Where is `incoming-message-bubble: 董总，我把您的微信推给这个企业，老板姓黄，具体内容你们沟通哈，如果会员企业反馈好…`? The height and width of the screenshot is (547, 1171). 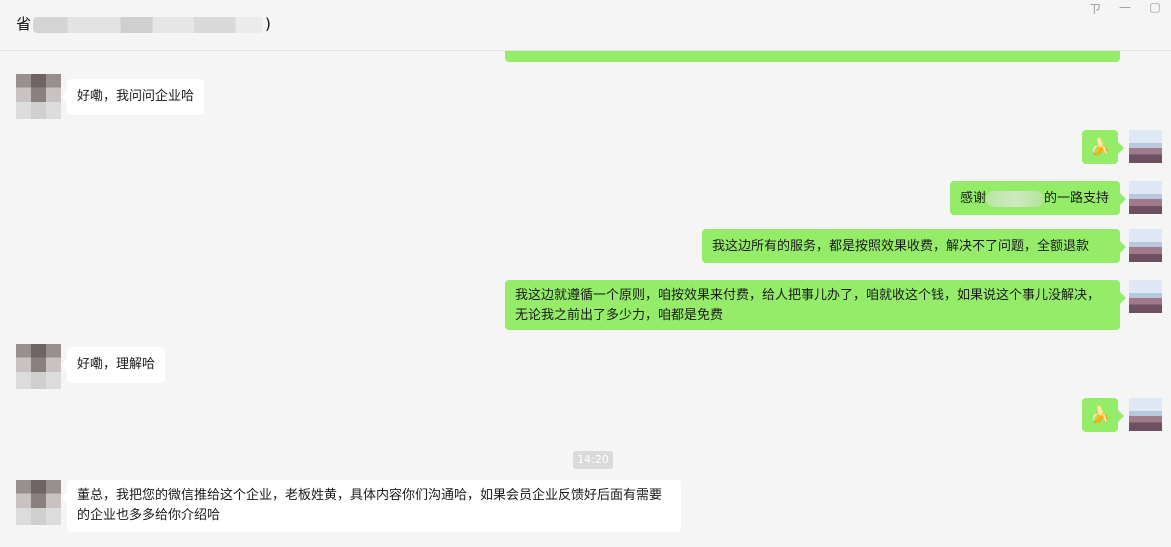
incoming-message-bubble: 董总，我把您的微信推给这个企业，老板姓黄，具体内容你们沟通哈，如果会员企业反馈好… is located at coordinates (371, 506).